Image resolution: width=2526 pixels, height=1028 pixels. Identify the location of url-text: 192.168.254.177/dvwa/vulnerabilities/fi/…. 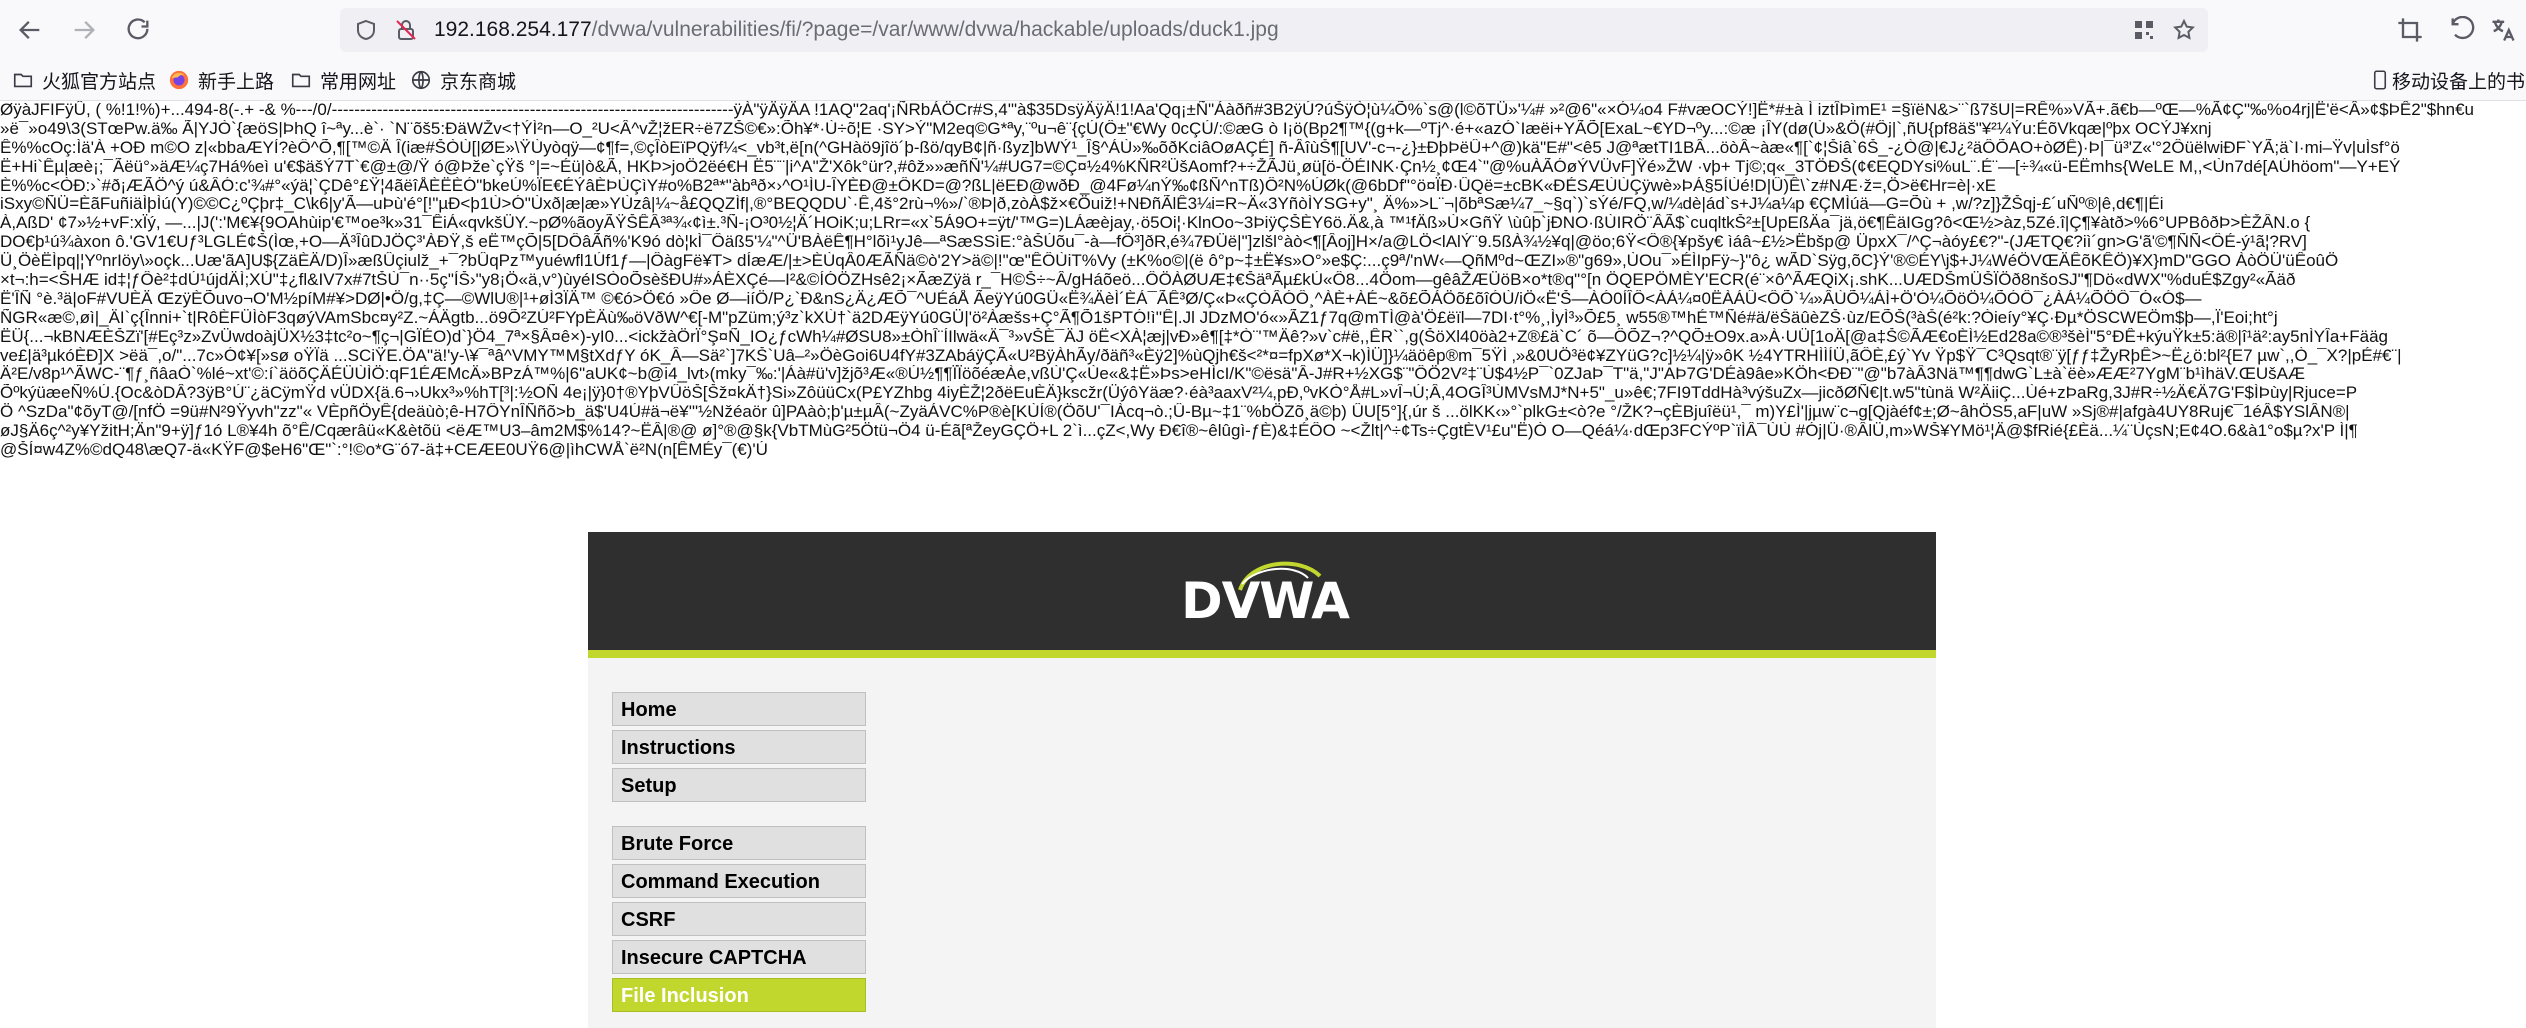
(856, 30).